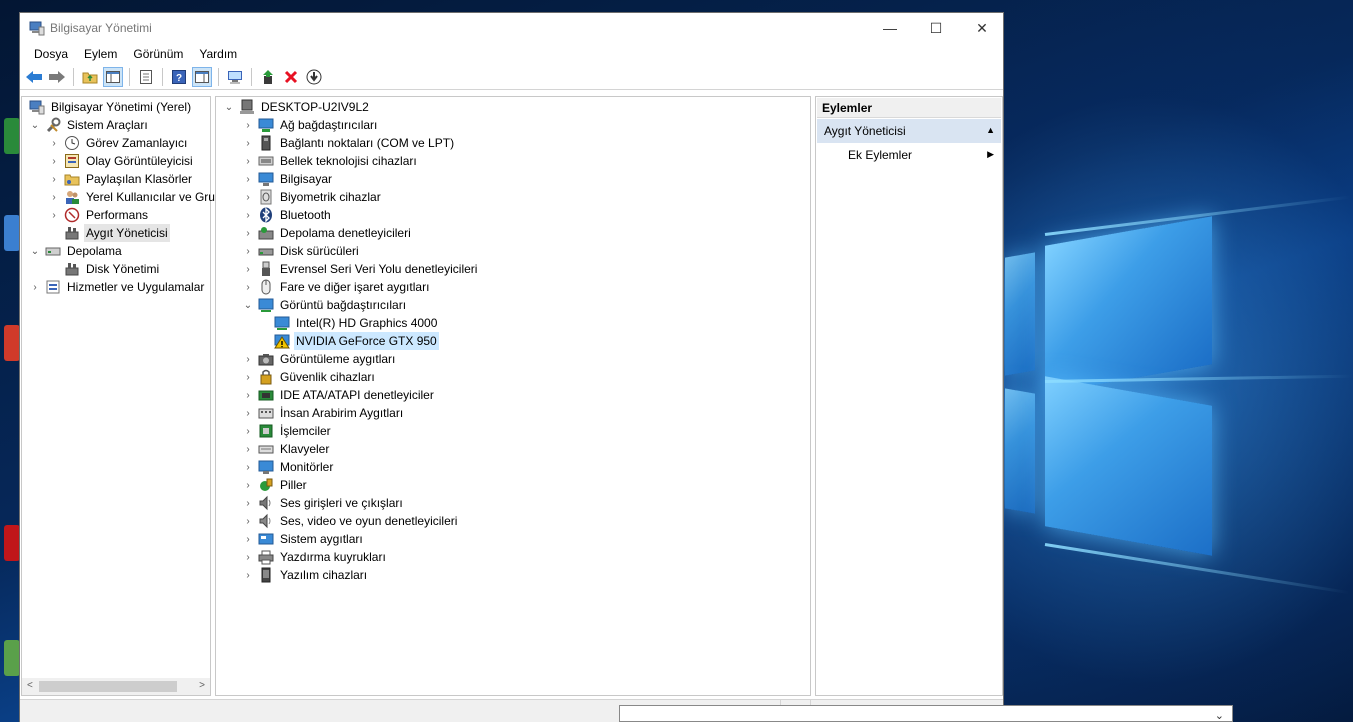 Image resolution: width=1353 pixels, height=722 pixels. Describe the element at coordinates (349, 143) in the screenshot. I see `device-category-item: › Bağlantı noktaları (COM ve LPT)` at that location.